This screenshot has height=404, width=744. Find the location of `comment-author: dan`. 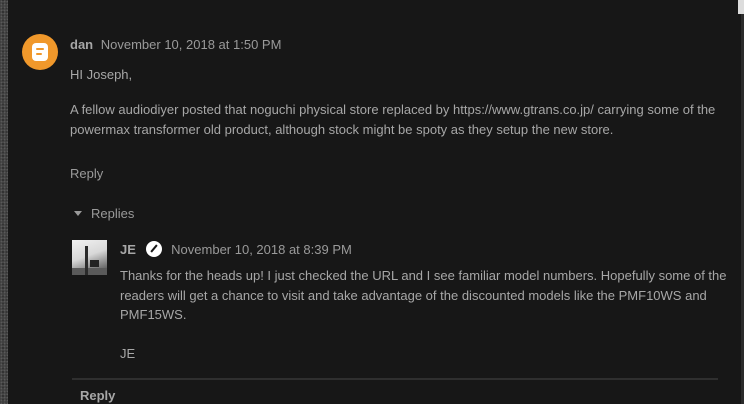

comment-author: dan is located at coordinates (81, 44).